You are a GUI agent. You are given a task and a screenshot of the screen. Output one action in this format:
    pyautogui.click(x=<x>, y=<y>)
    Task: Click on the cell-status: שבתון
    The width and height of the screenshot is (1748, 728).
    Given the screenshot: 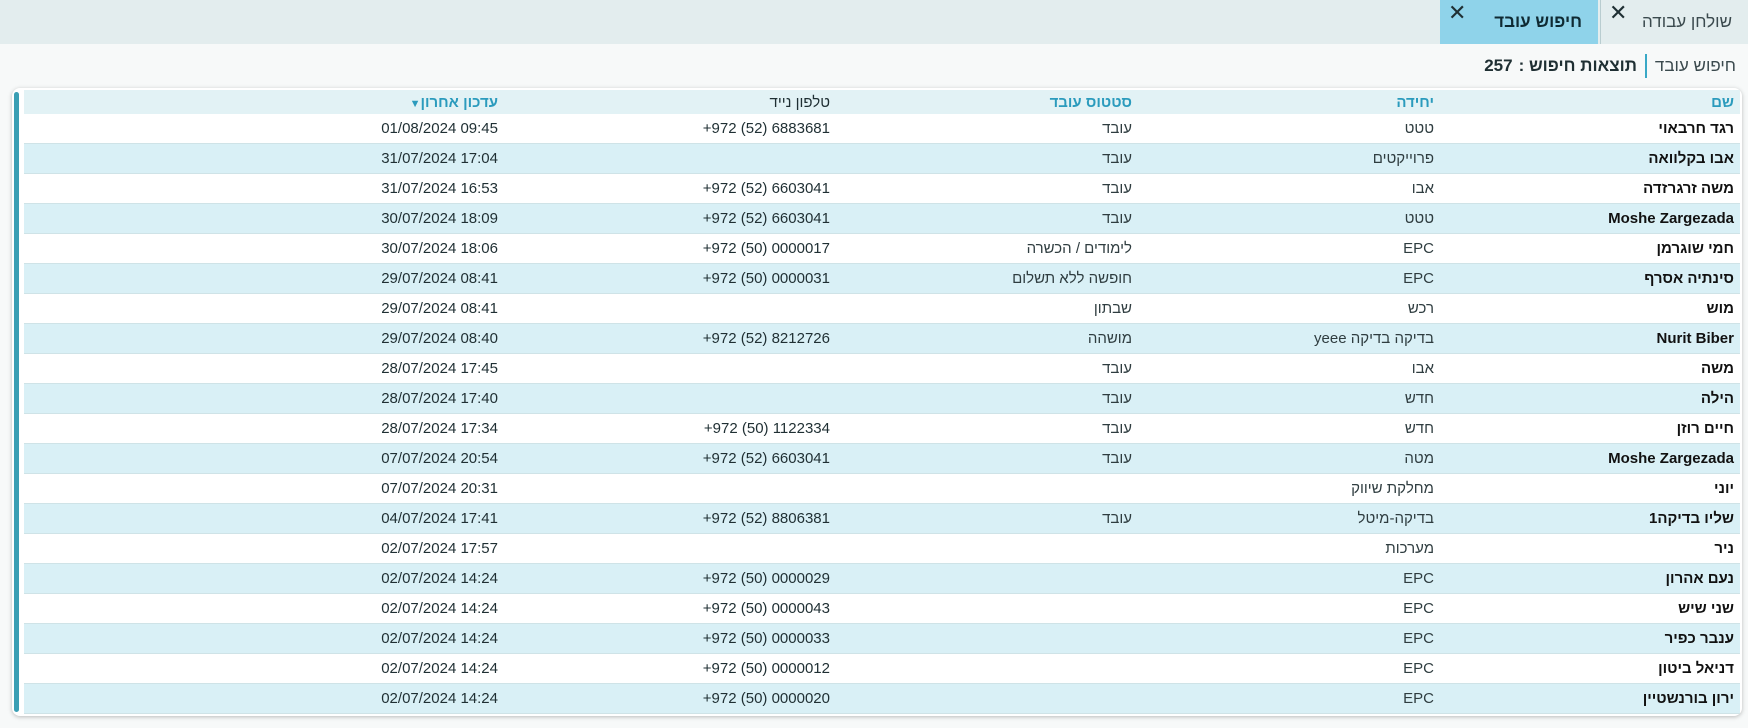 What is the action you would take?
    pyautogui.click(x=987, y=308)
    